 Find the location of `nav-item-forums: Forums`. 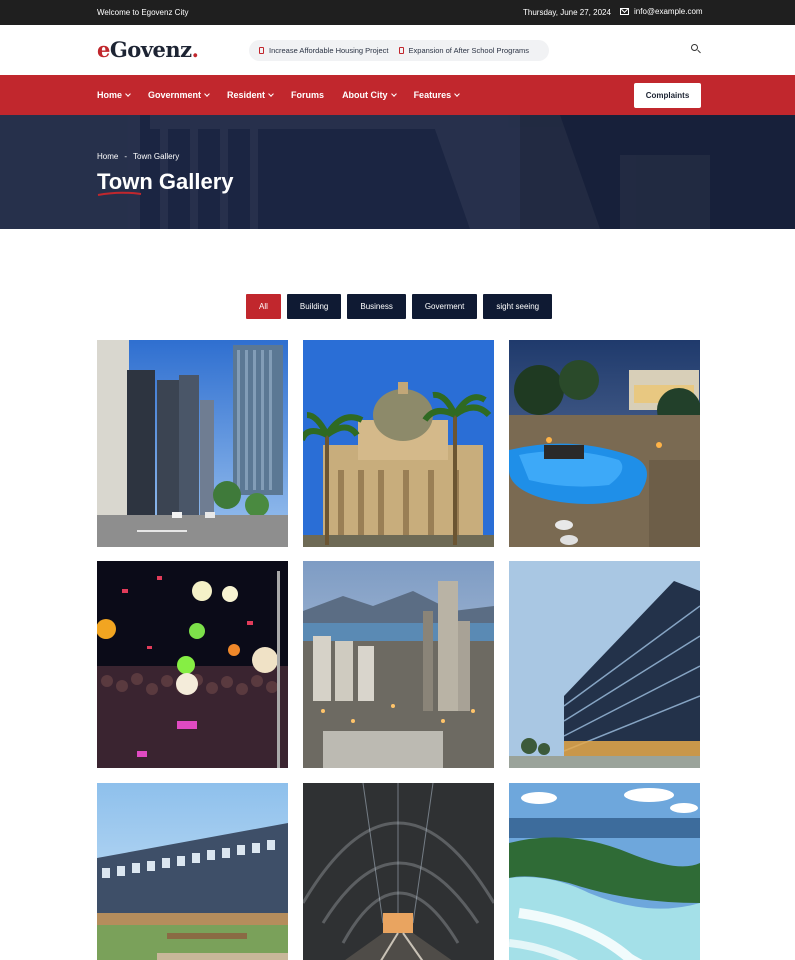

nav-item-forums: Forums is located at coordinates (307, 95).